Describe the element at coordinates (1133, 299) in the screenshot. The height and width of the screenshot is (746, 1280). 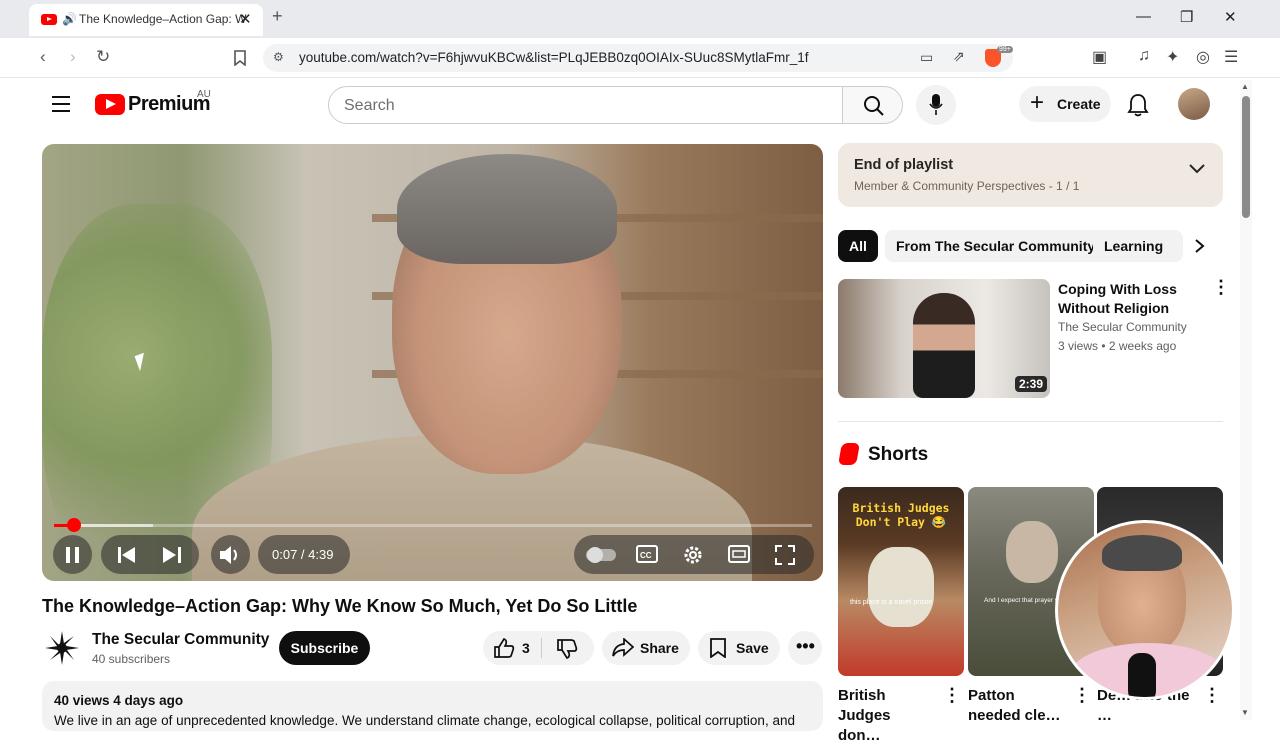
I see `recommended-video-title: Coping With Loss Without Religion` at that location.